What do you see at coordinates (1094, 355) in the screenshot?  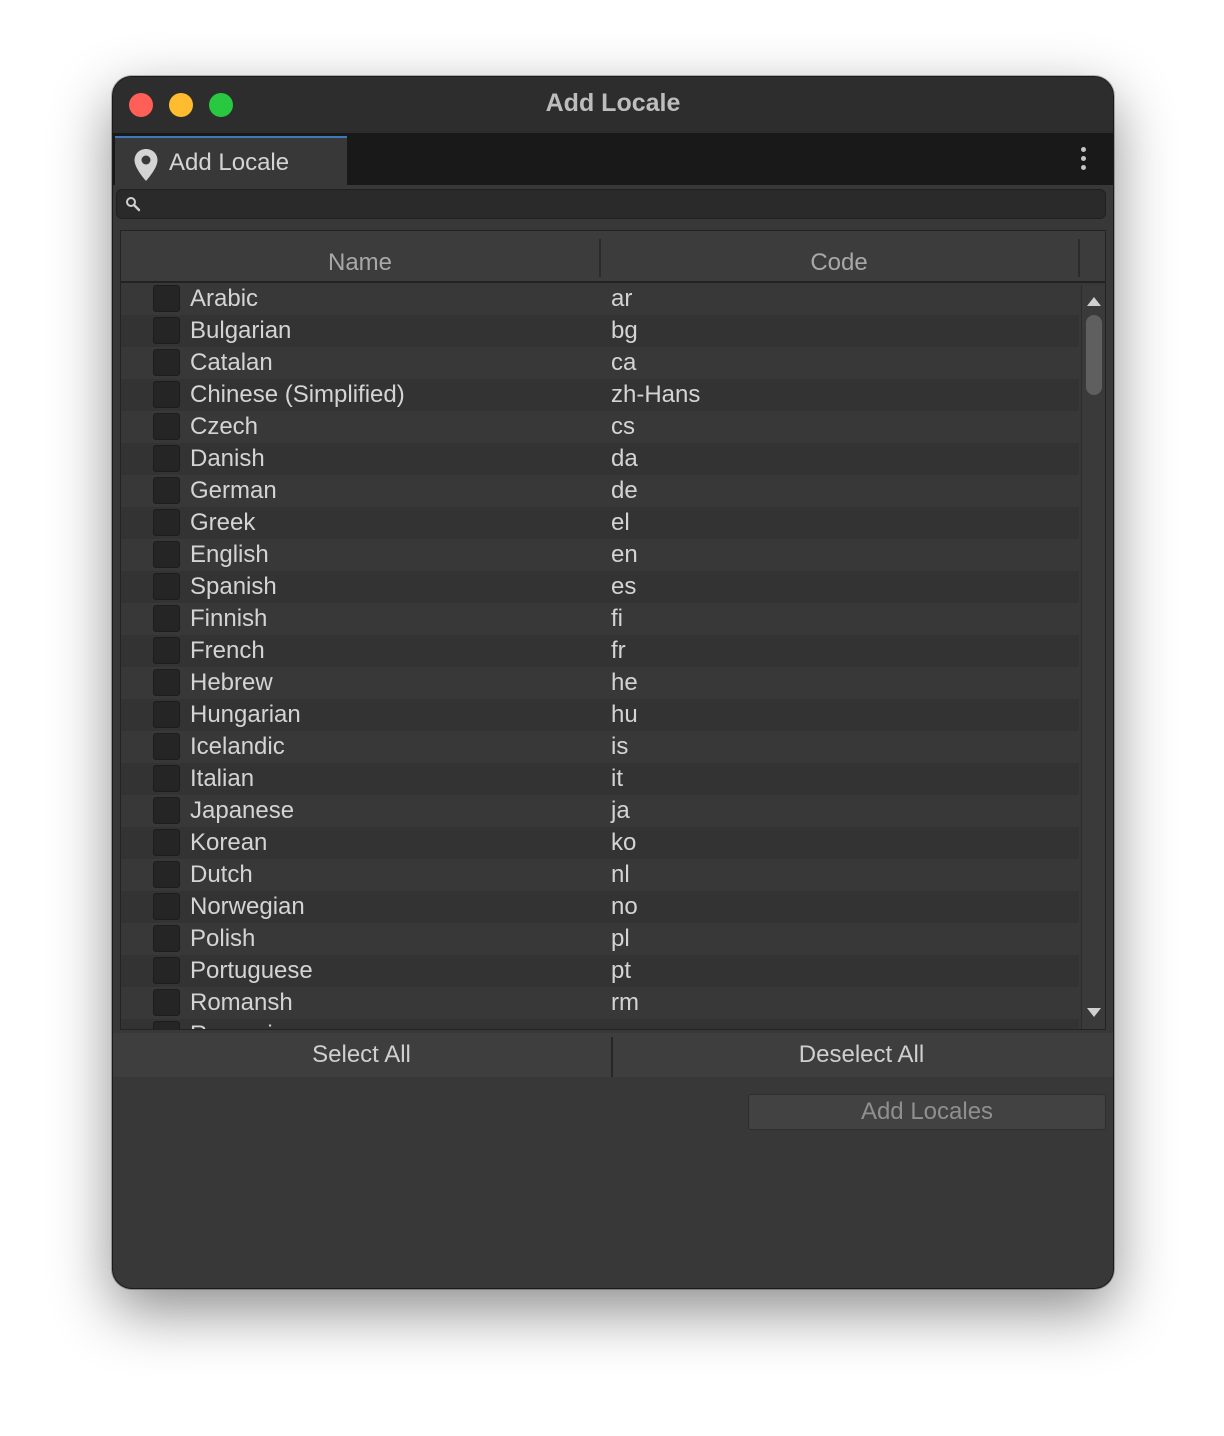 I see `scrollbar-thumb` at bounding box center [1094, 355].